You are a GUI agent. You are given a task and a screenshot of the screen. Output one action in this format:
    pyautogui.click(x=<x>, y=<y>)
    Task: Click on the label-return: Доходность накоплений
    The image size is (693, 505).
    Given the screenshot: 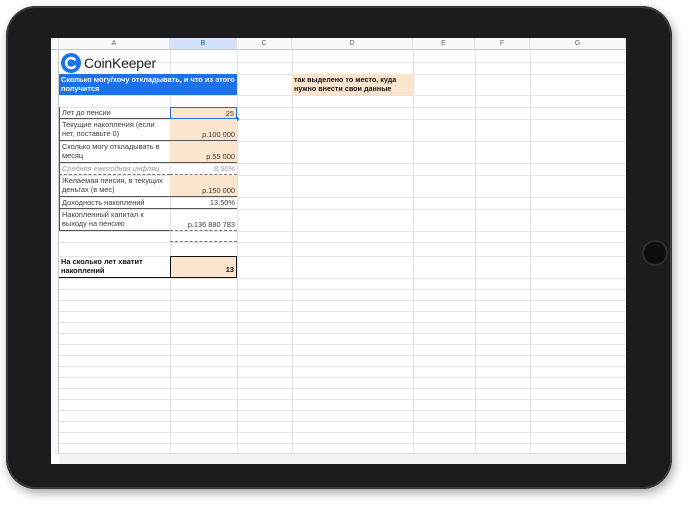 What is the action you would take?
    pyautogui.click(x=114, y=203)
    